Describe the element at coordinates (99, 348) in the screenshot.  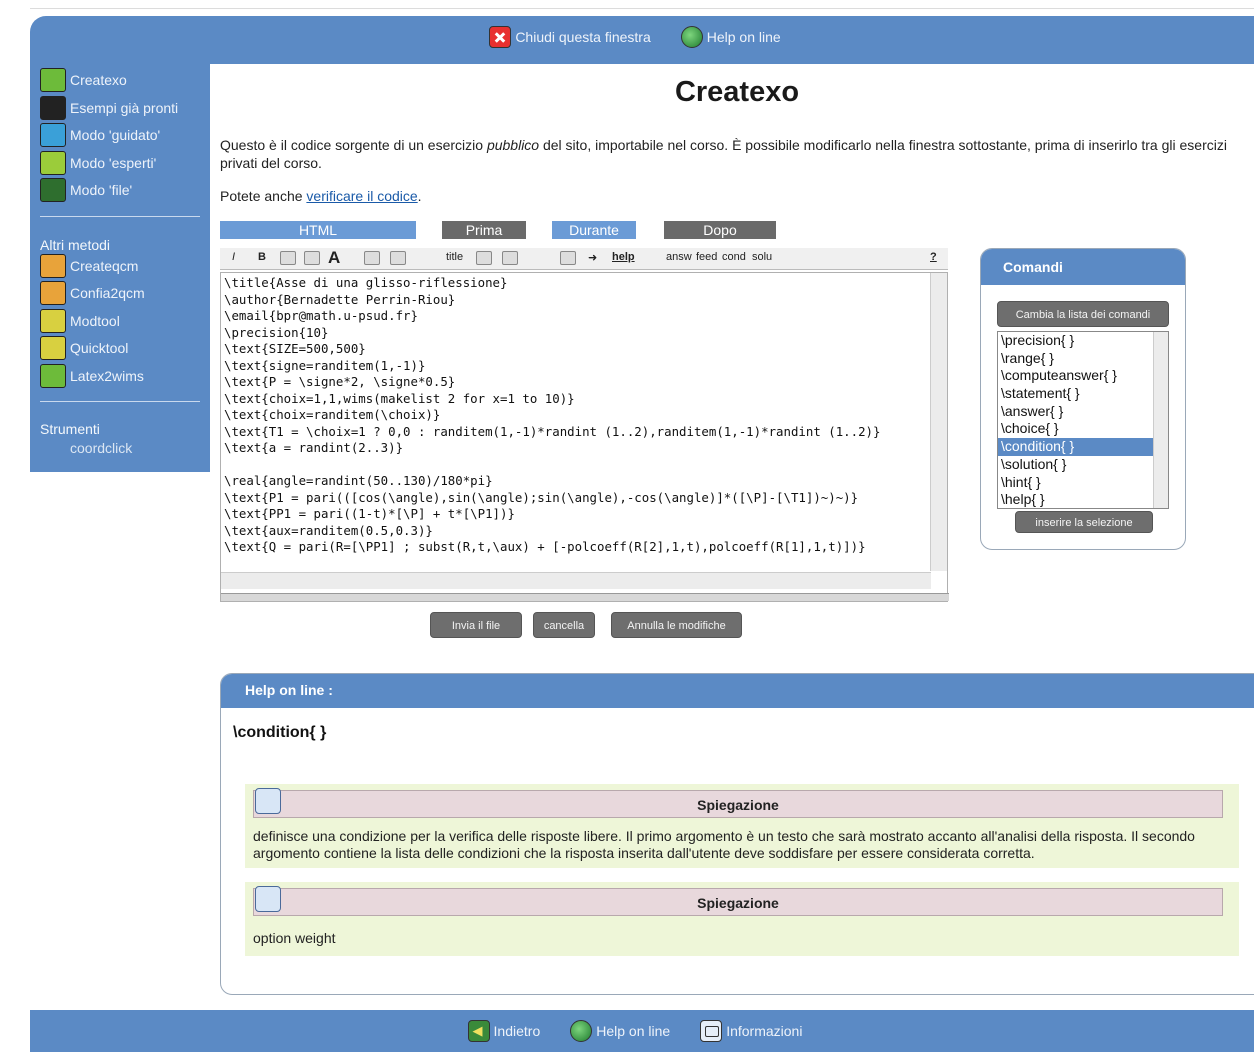
I see `sidebar-item-label: Quicktool` at that location.